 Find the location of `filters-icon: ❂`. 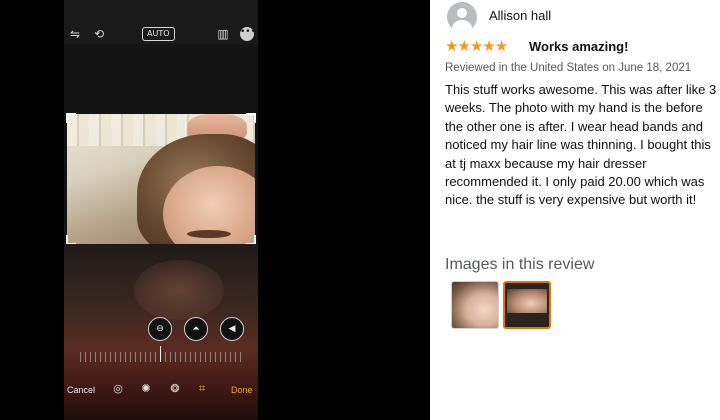

filters-icon: ❂ is located at coordinates (175, 389).